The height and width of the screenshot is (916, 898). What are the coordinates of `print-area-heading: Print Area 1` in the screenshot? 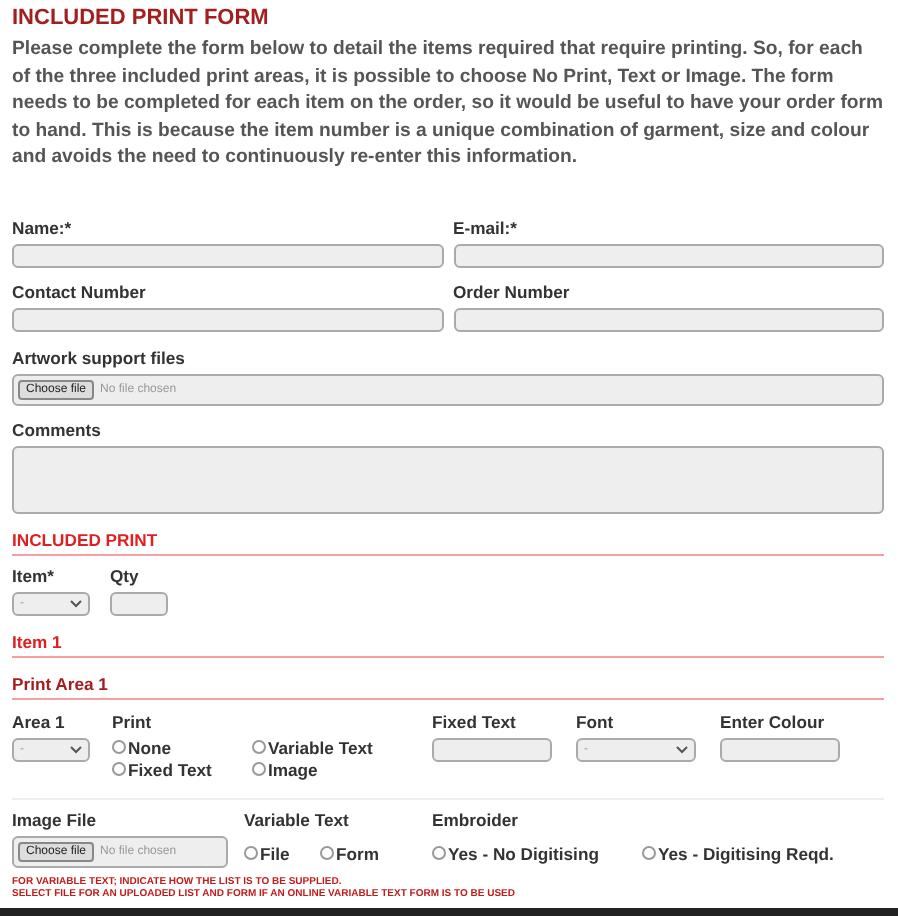 It's located at (448, 686).